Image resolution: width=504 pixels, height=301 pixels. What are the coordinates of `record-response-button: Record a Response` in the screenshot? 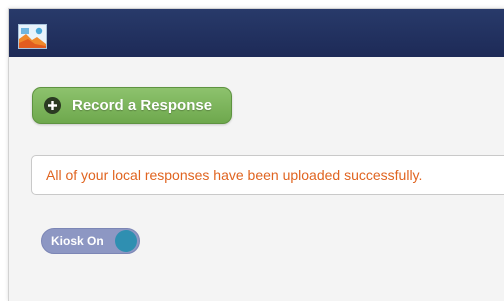 It's located at (132, 105).